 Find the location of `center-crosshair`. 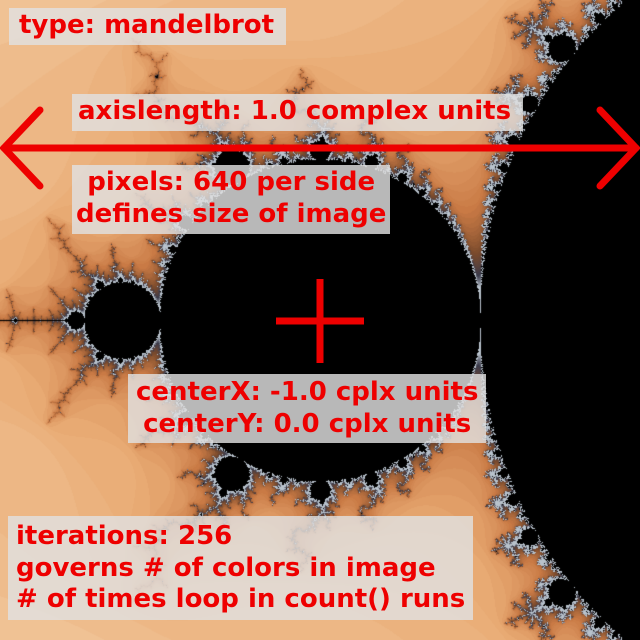

center-crosshair is located at coordinates (320, 321).